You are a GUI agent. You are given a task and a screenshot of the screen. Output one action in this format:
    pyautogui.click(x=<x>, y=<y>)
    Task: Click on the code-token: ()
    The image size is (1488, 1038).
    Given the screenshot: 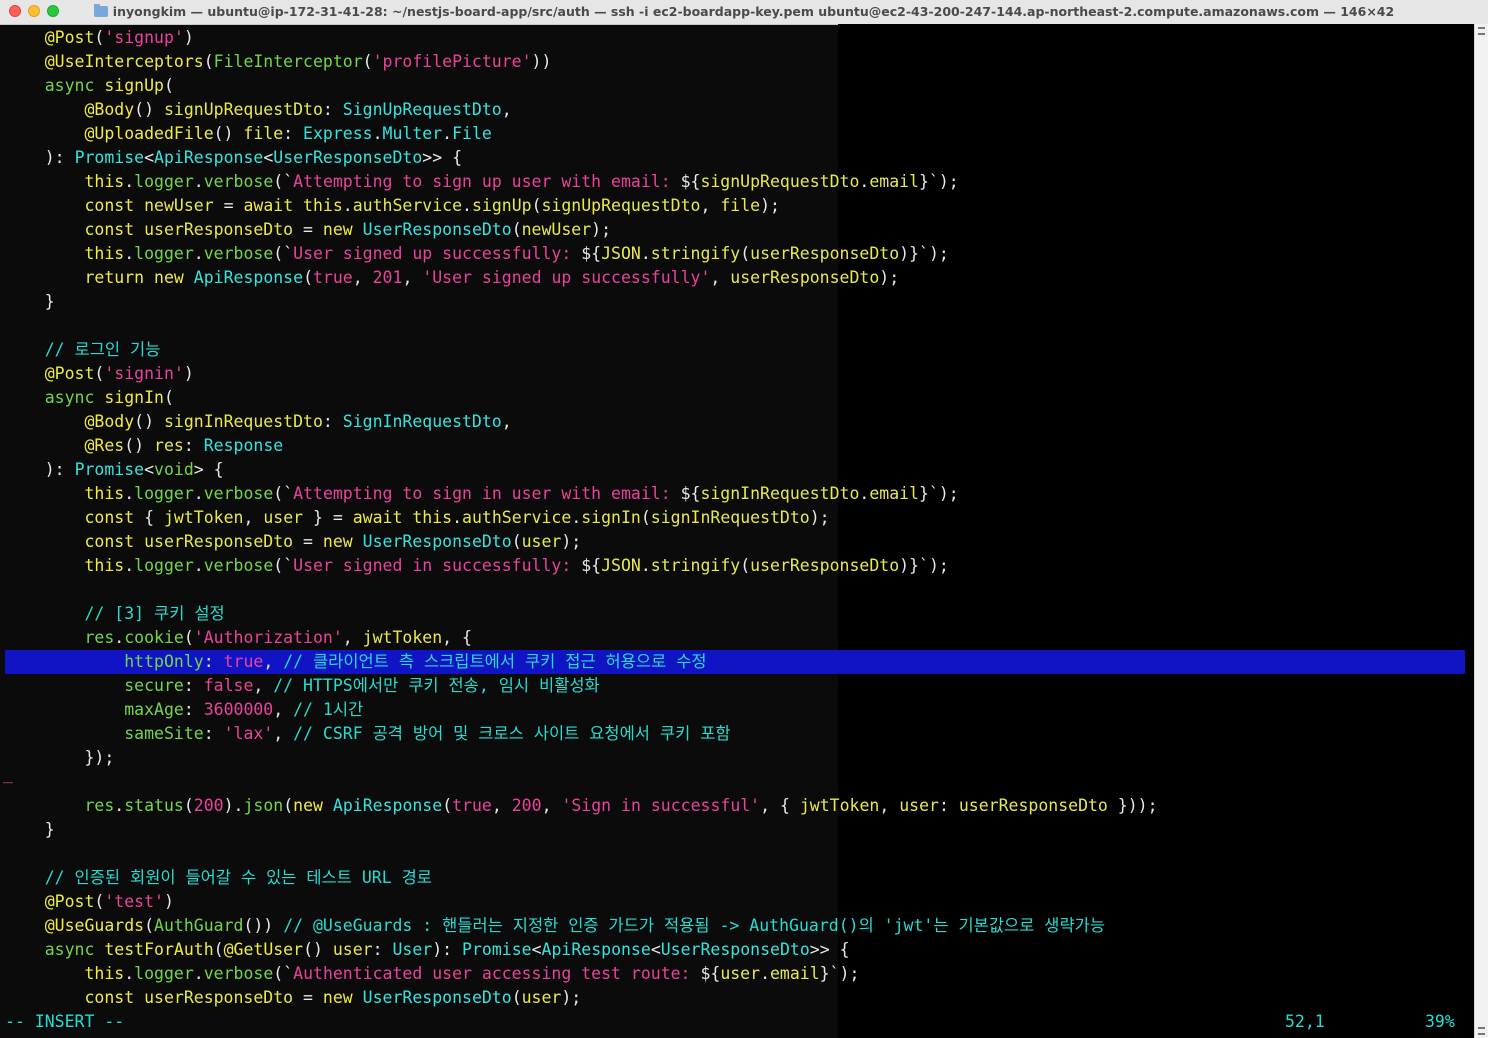 What is the action you would take?
    pyautogui.click(x=144, y=109)
    